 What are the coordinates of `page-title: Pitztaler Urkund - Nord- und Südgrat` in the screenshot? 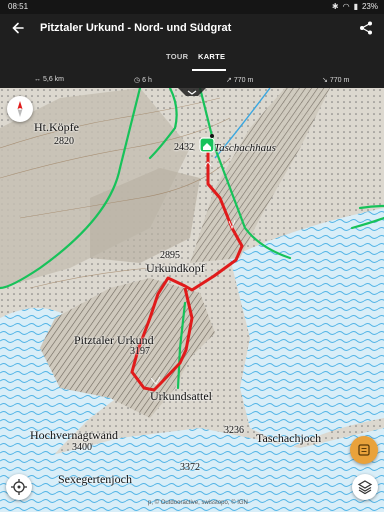 It's located at (136, 28).